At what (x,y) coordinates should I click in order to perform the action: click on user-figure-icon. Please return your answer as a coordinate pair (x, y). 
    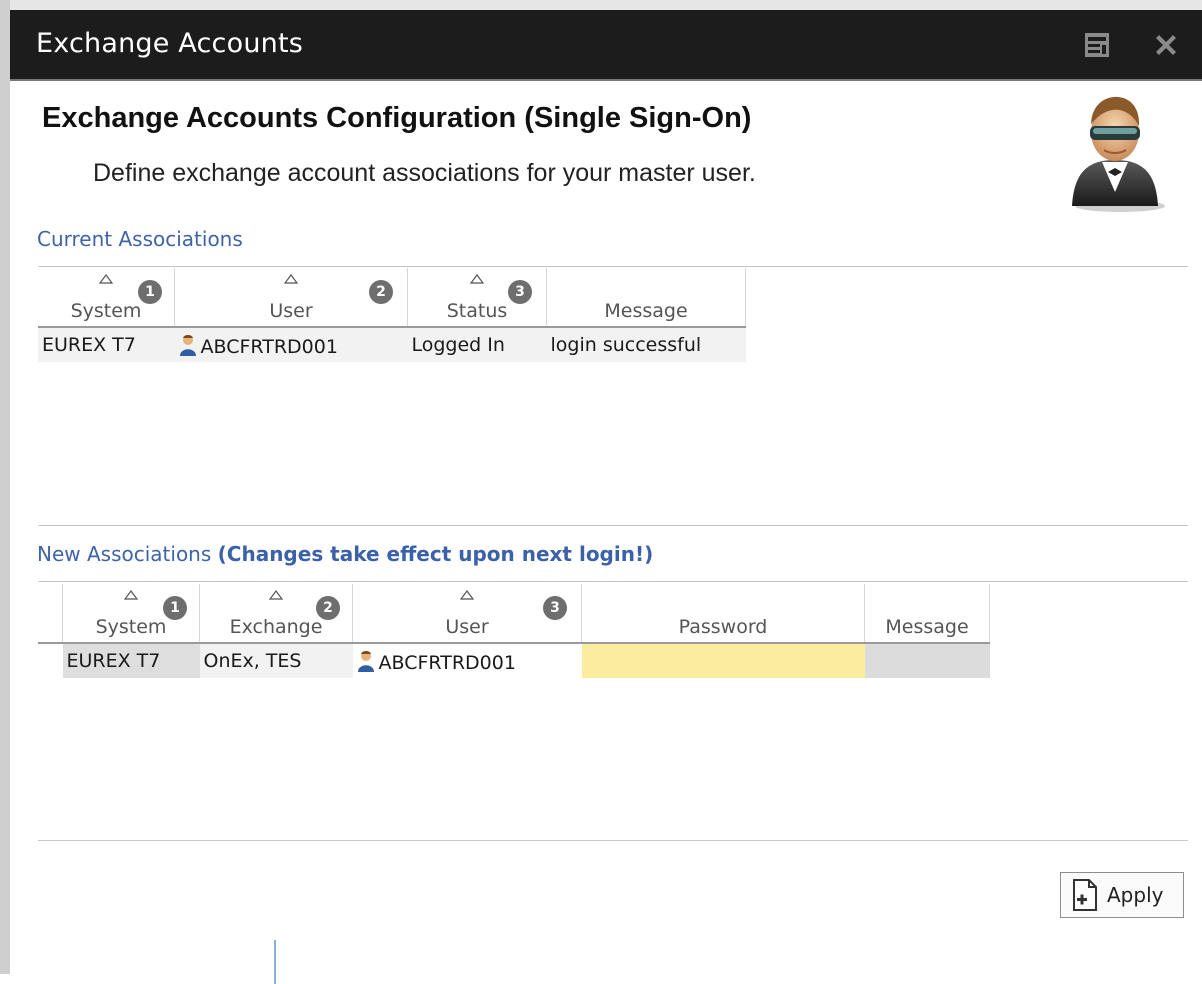
    Looking at the image, I should click on (1115, 150).